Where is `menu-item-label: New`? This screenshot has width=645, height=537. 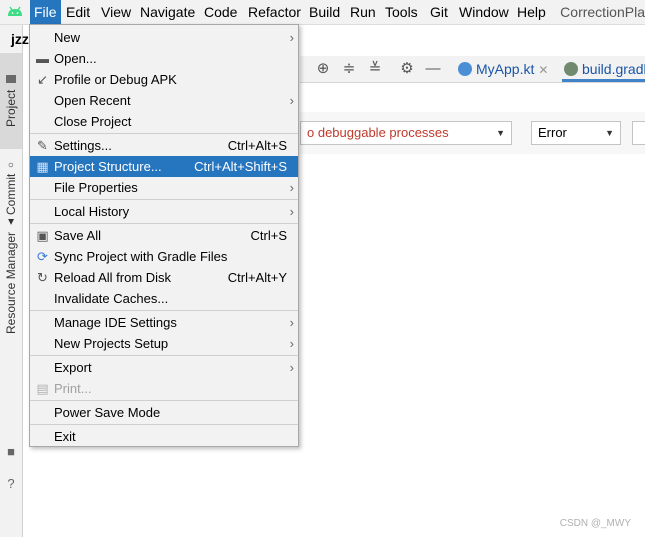 menu-item-label: New is located at coordinates (67, 37).